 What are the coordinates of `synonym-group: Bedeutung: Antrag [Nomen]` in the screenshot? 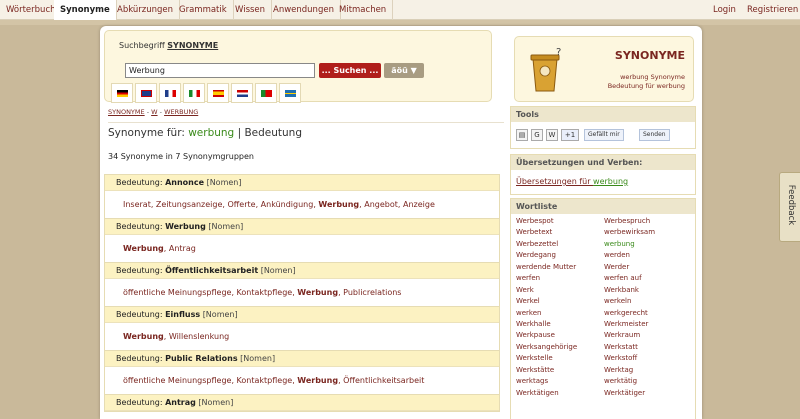 It's located at (302, 403).